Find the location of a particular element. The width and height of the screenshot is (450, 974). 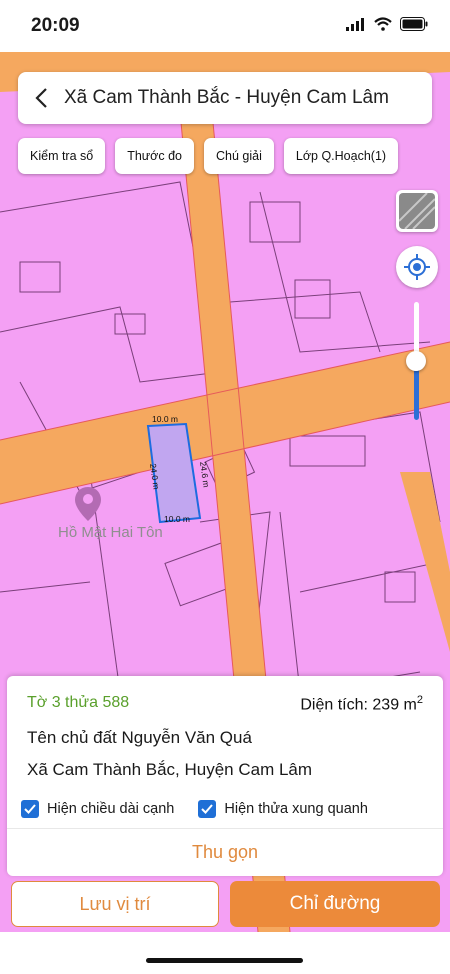

page-title: Xã Cam Thành Bắc - Huyện Cam Lâm is located at coordinates (226, 97).